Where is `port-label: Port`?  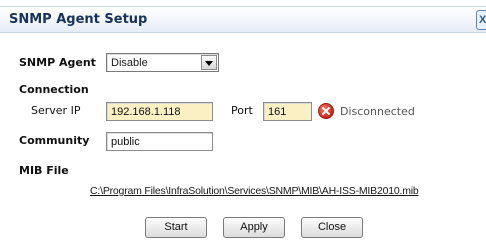 port-label: Port is located at coordinates (242, 110).